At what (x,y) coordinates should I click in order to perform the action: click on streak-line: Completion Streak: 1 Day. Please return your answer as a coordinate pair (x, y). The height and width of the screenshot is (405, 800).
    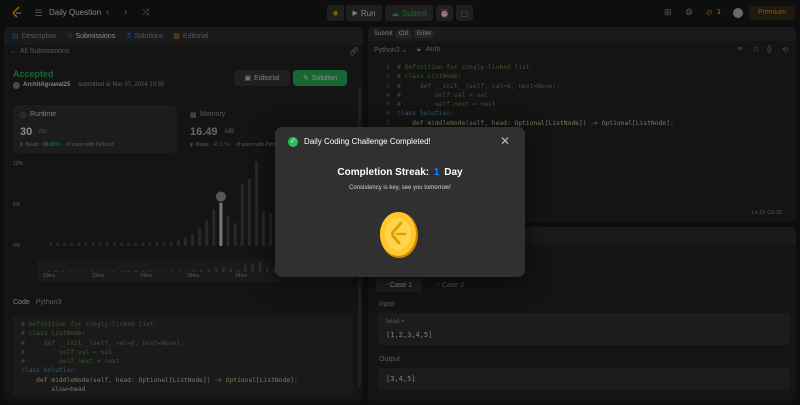
    Looking at the image, I should click on (400, 172).